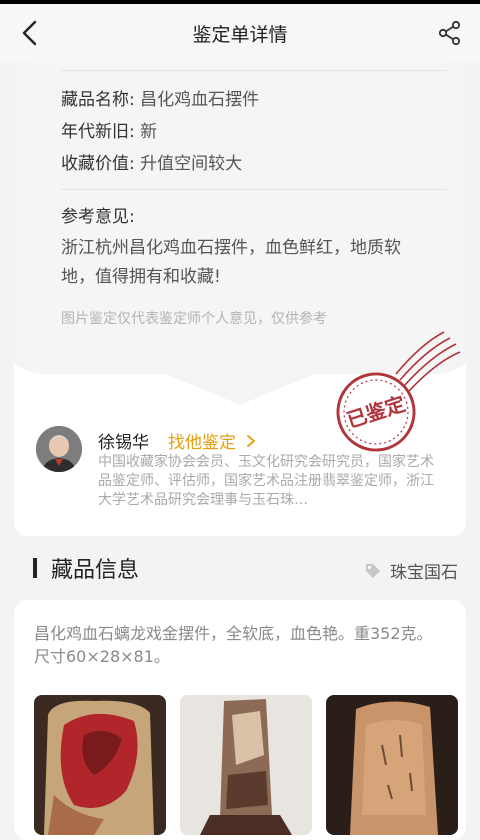 This screenshot has height=840, width=480. I want to click on find-appraiser-link: 找他鉴定, so click(212, 440).